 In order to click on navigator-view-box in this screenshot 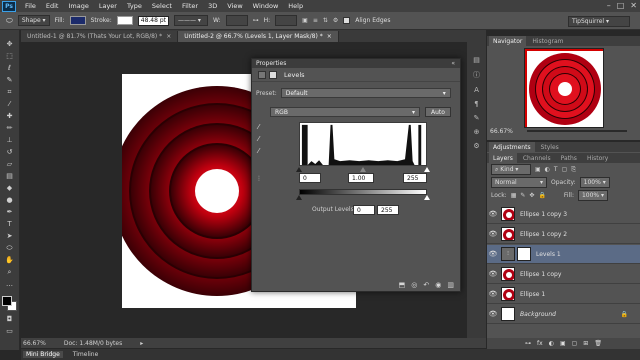, I will do `click(564, 88)`.